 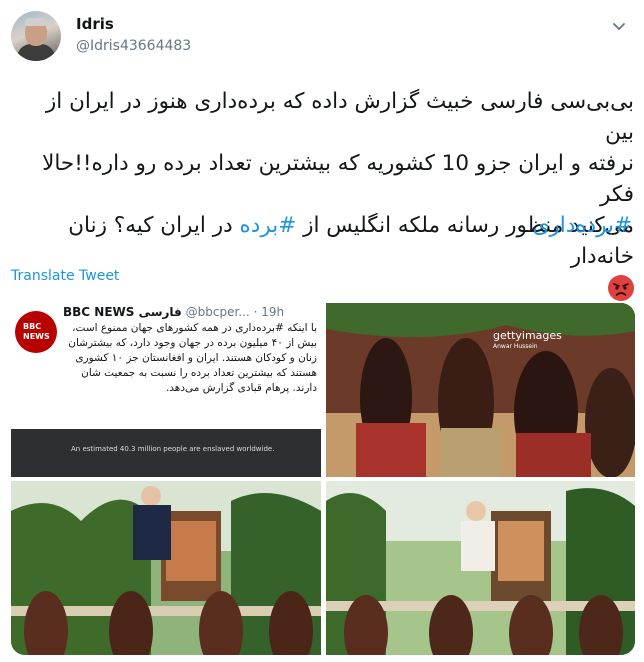 I want to click on hashtag-barde: #برده, so click(x=268, y=225).